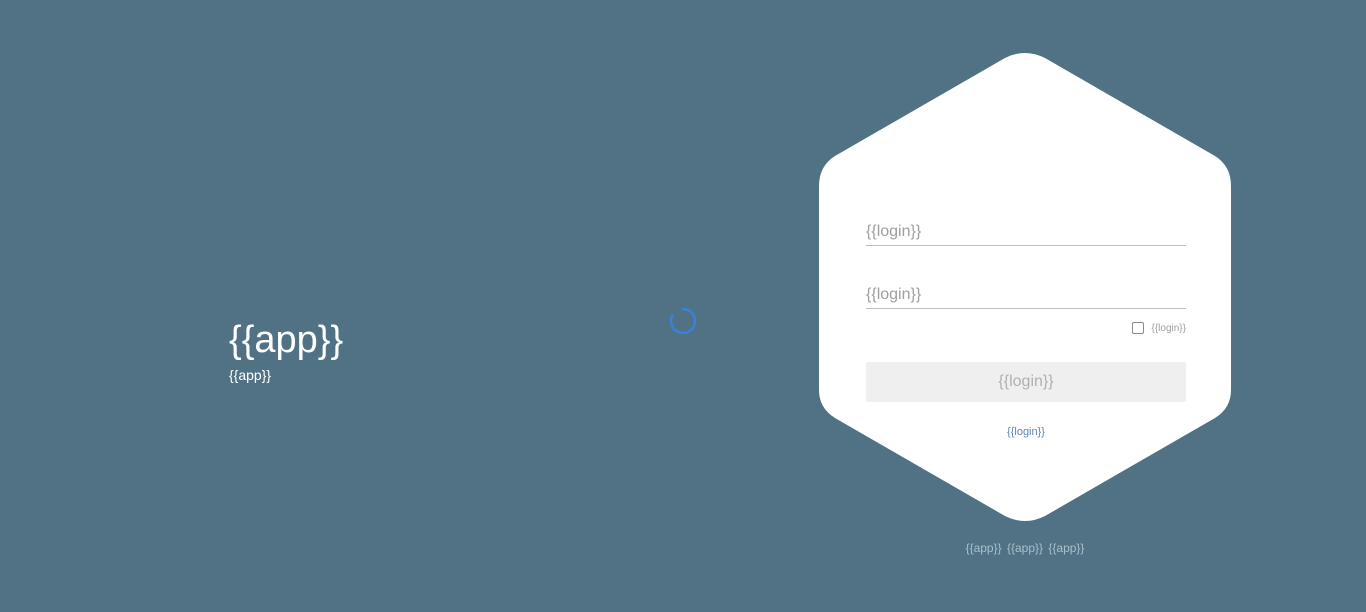  Describe the element at coordinates (1066, 548) in the screenshot. I see `footer-link-3: {{app}}` at that location.